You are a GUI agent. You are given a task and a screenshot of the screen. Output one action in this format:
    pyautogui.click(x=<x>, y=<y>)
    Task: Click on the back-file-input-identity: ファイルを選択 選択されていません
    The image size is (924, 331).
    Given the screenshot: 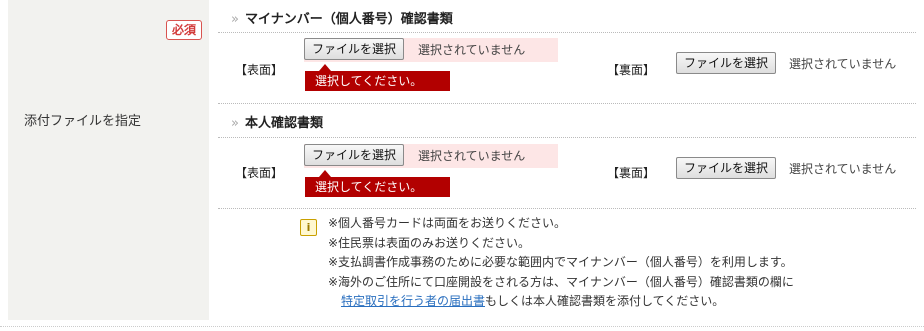 What is the action you would take?
    pyautogui.click(x=796, y=169)
    